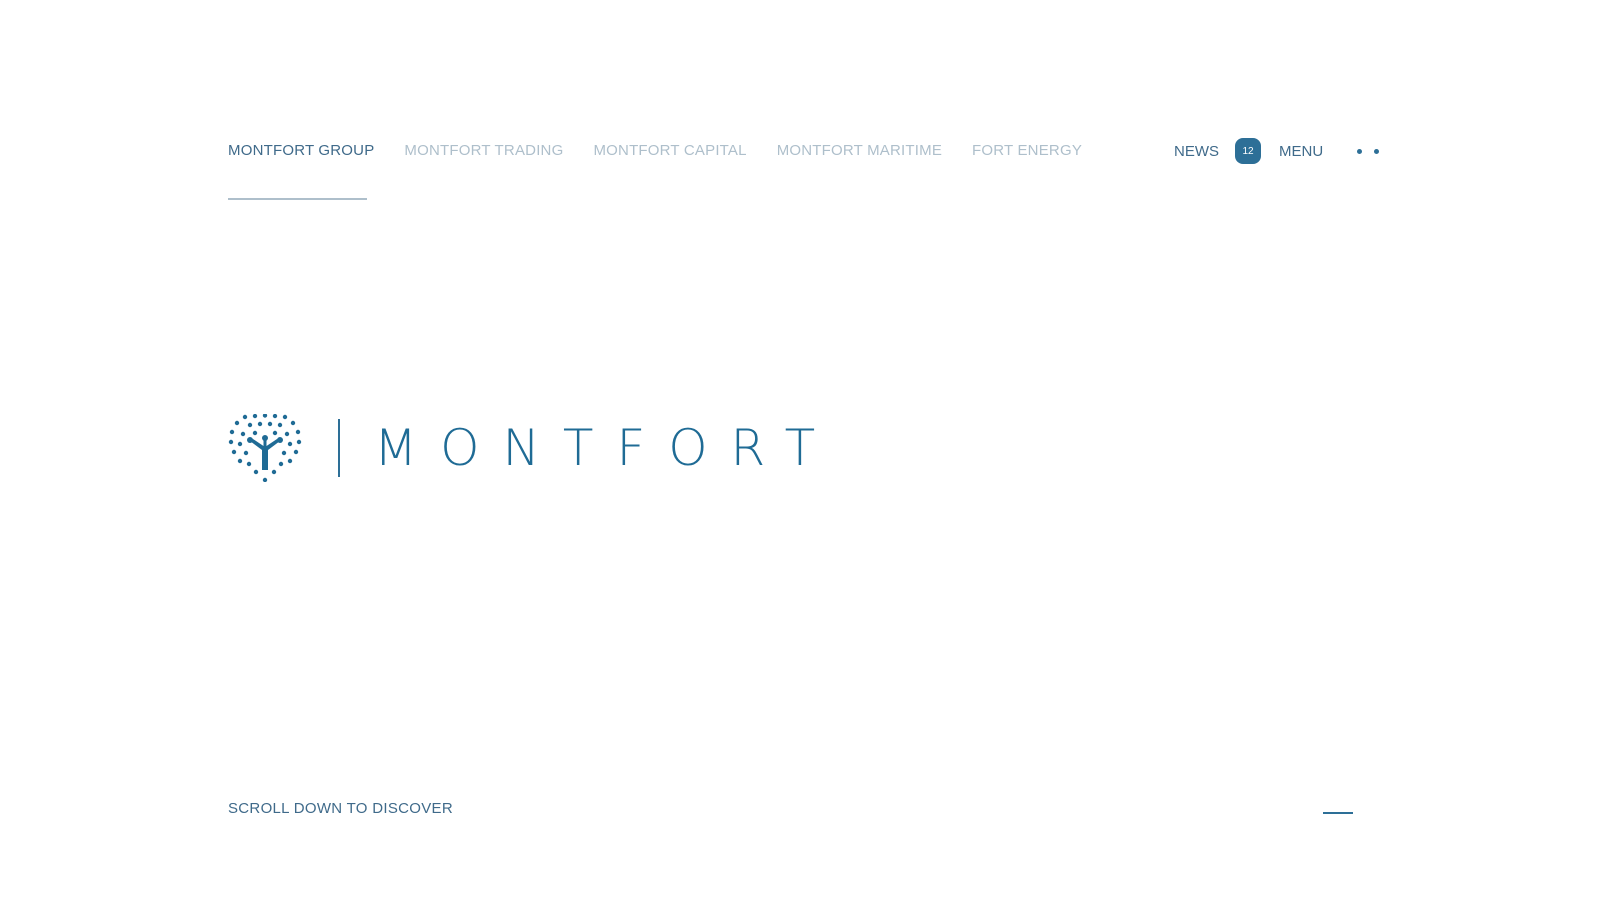 The image size is (1600, 900). I want to click on logo-wordmark: MONTFORT, so click(606, 448).